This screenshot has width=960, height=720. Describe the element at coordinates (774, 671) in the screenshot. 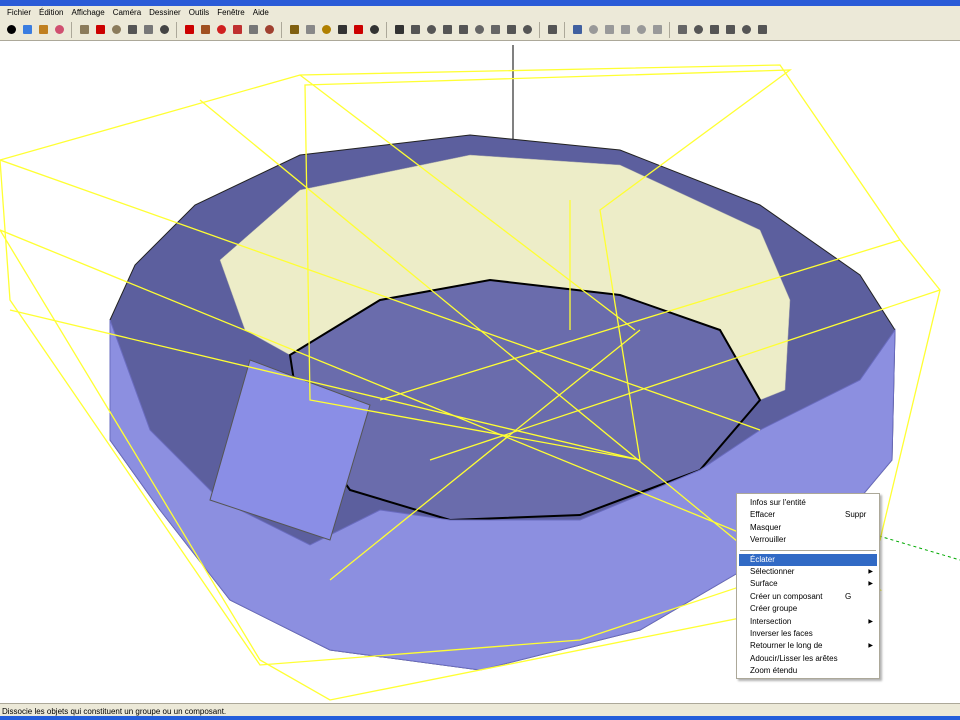

I see `menu-item-label: Zoom étendu` at that location.